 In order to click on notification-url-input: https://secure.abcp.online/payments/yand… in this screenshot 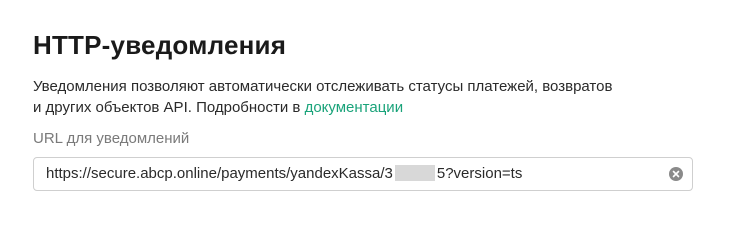, I will do `click(363, 174)`.